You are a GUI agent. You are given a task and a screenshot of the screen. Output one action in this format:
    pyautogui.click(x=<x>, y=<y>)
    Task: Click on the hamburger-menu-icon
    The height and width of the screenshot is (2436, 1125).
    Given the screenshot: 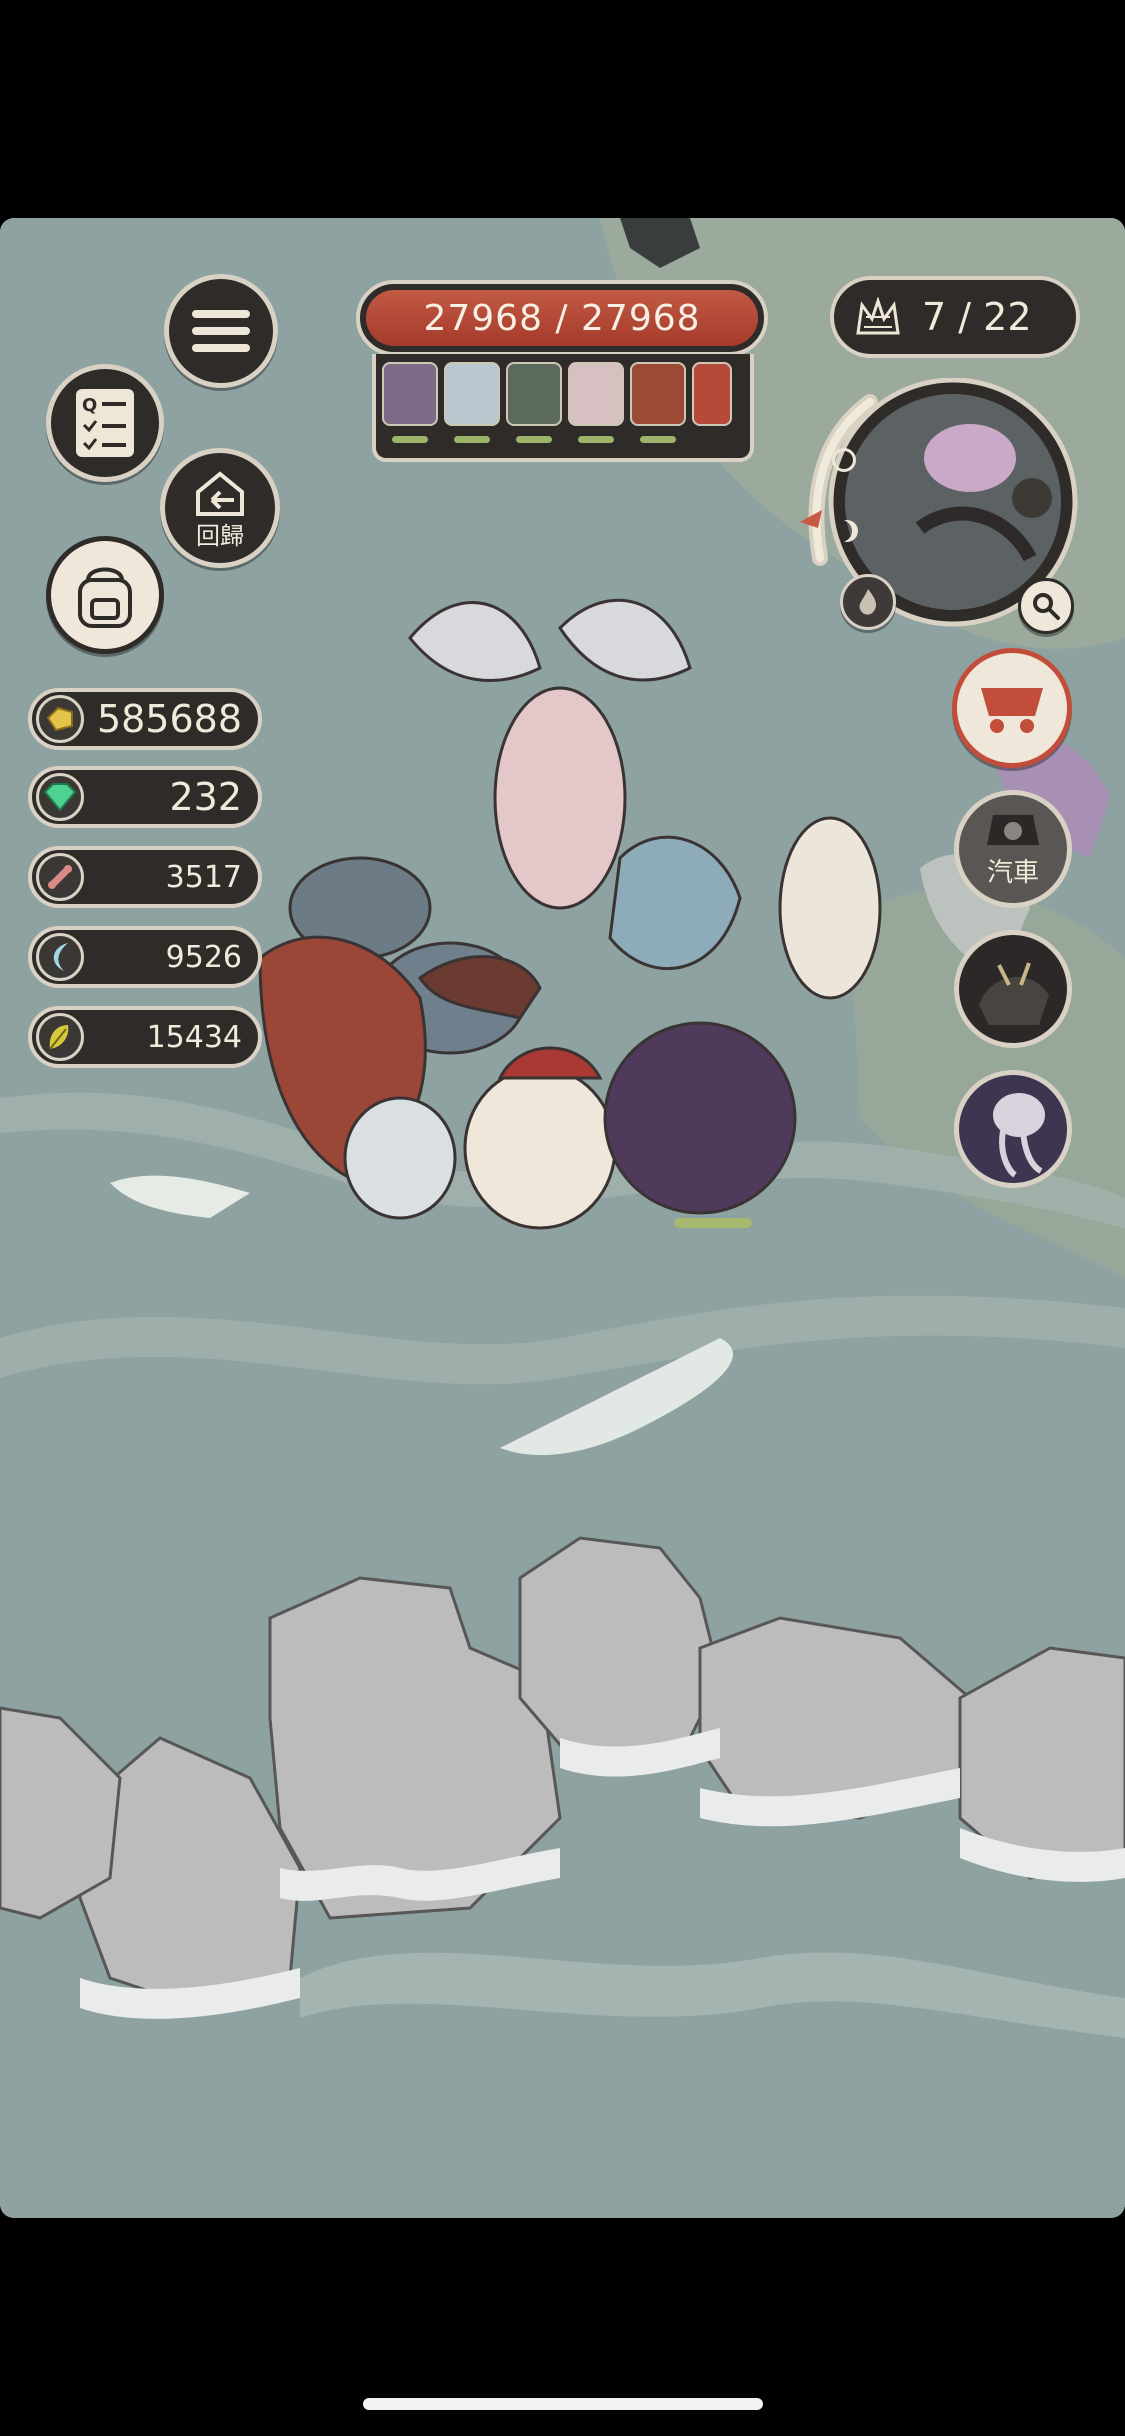 What is the action you would take?
    pyautogui.click(x=221, y=331)
    